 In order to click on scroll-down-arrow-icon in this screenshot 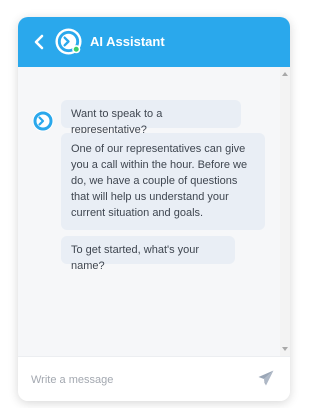, I will do `click(285, 349)`.